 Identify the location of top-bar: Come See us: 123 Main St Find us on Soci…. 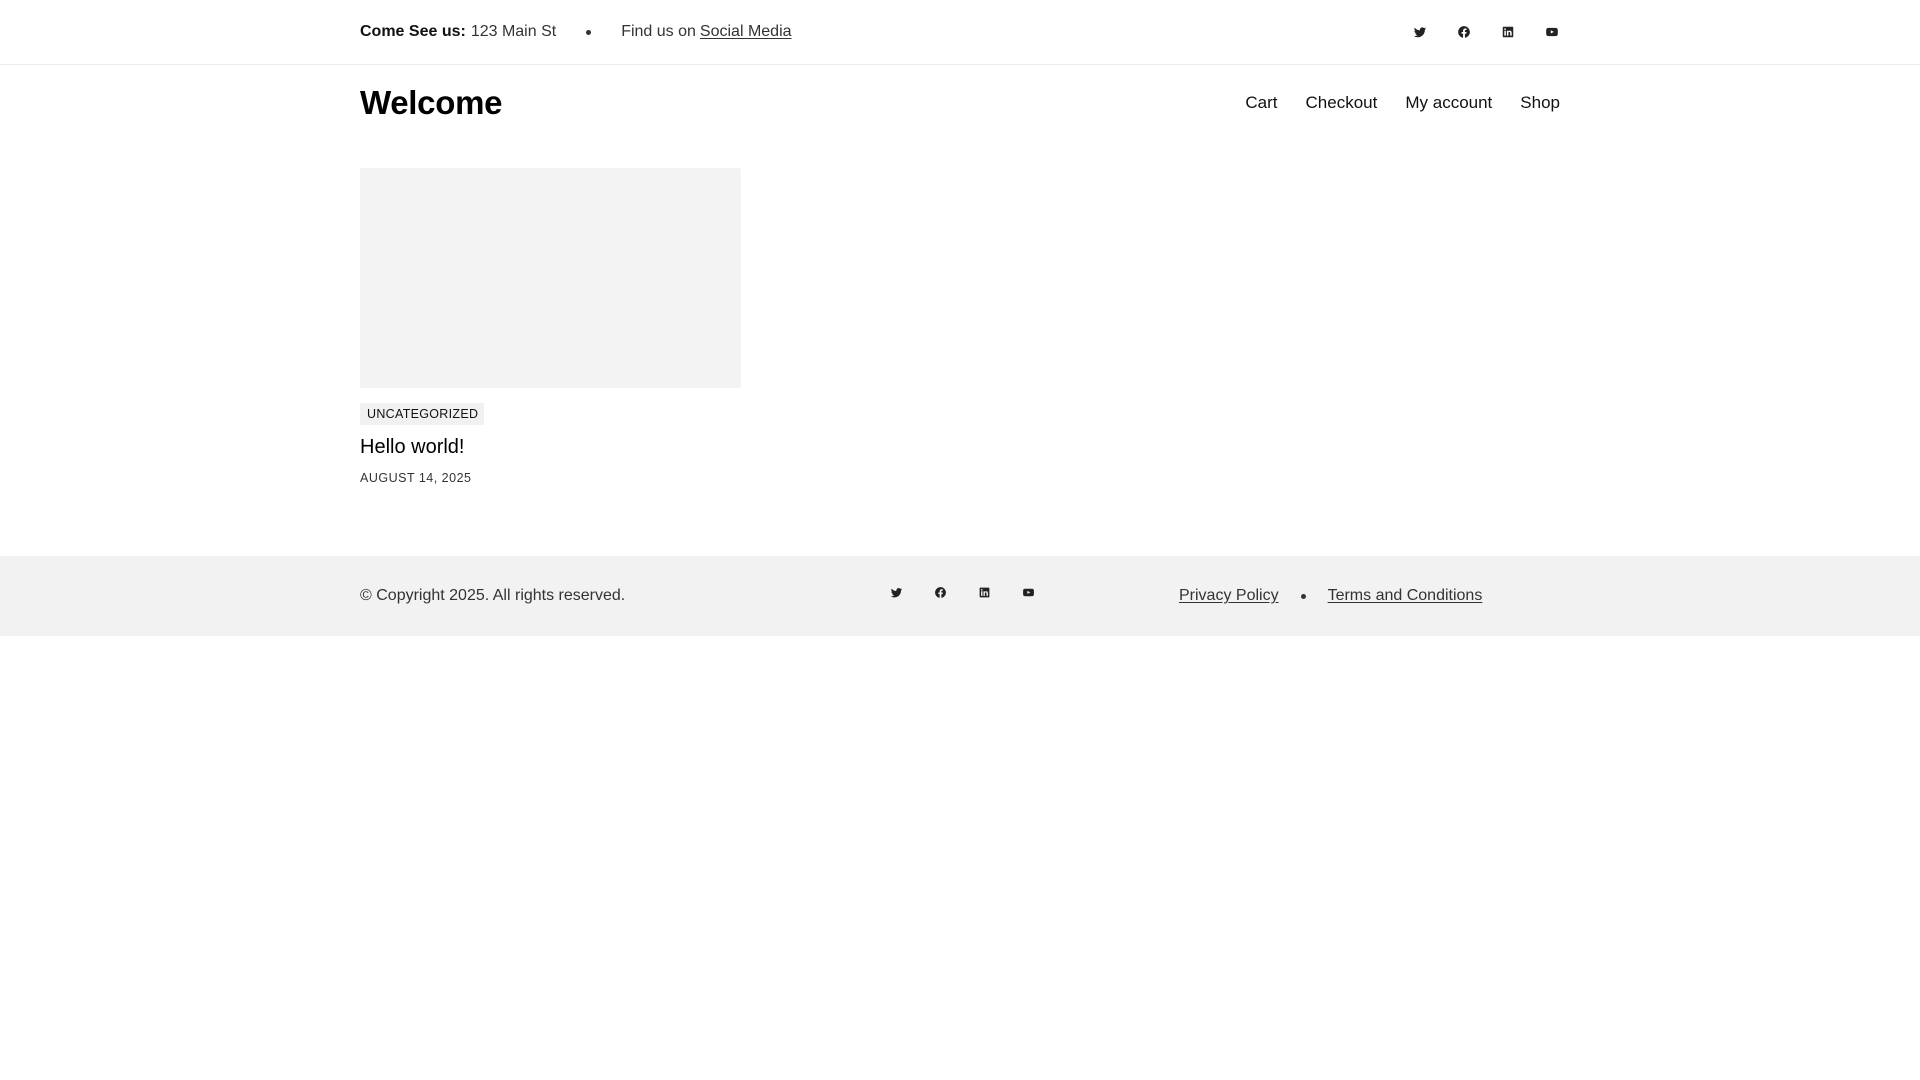
(960, 32).